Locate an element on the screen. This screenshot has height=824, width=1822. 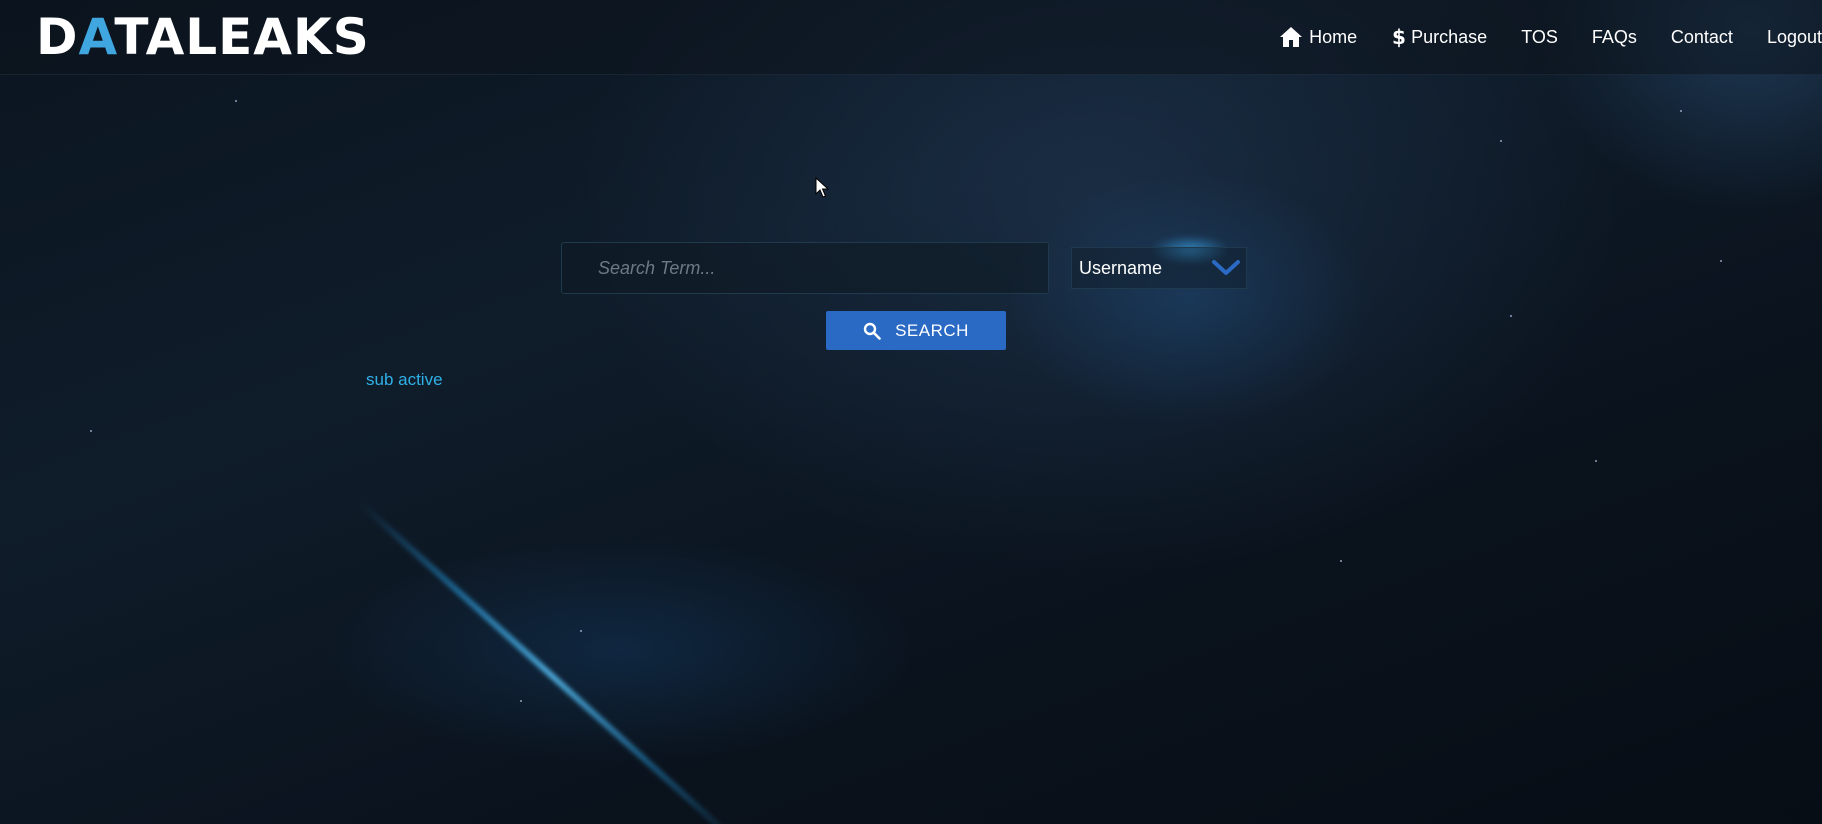
chevron-down-icon is located at coordinates (1226, 270).